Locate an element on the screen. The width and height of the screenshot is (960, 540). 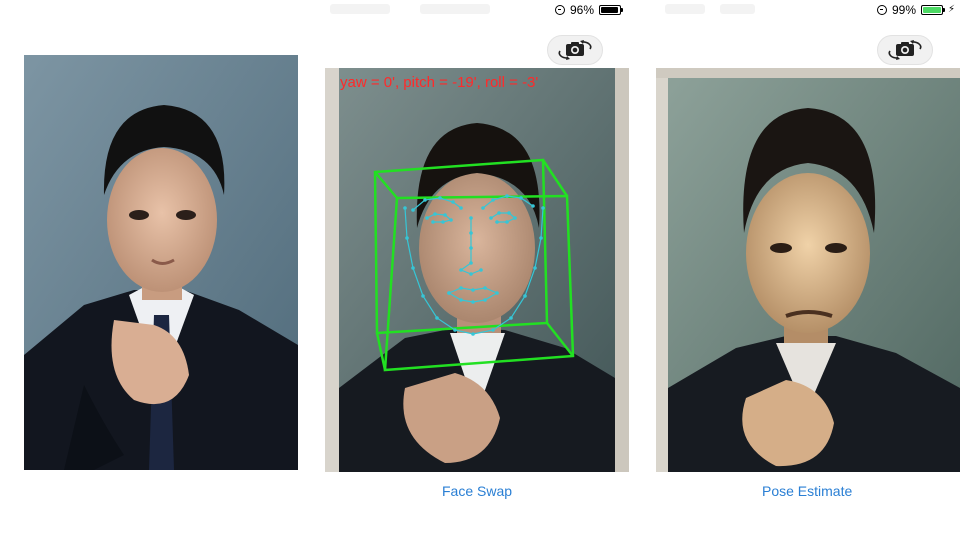
battery-percentage: 96% is located at coordinates (582, 10).